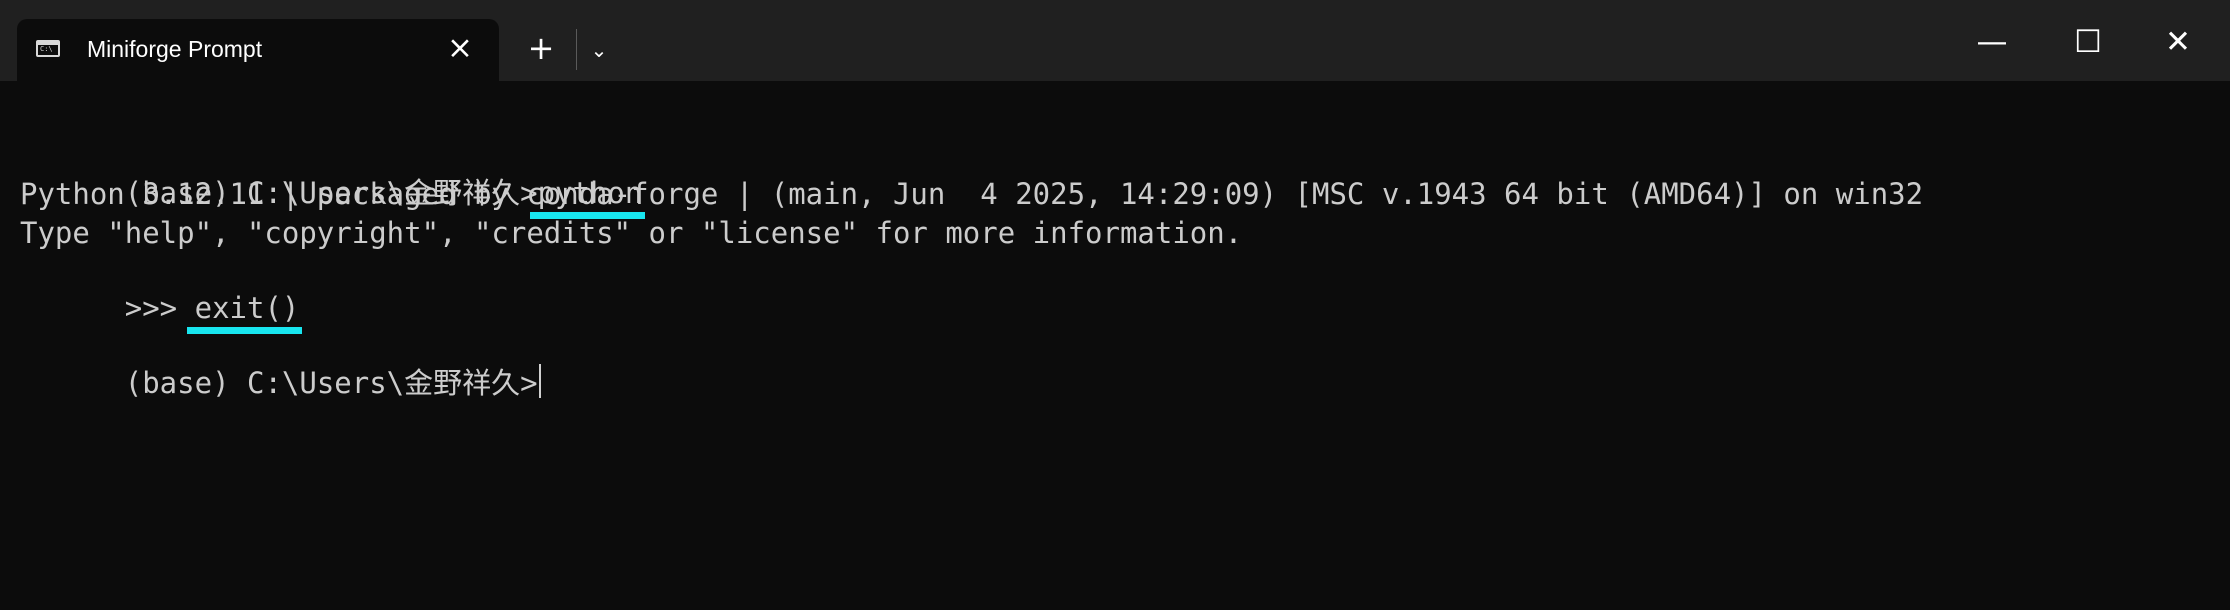  I want to click on terminal-line: >>> exit(), so click(161, 292).